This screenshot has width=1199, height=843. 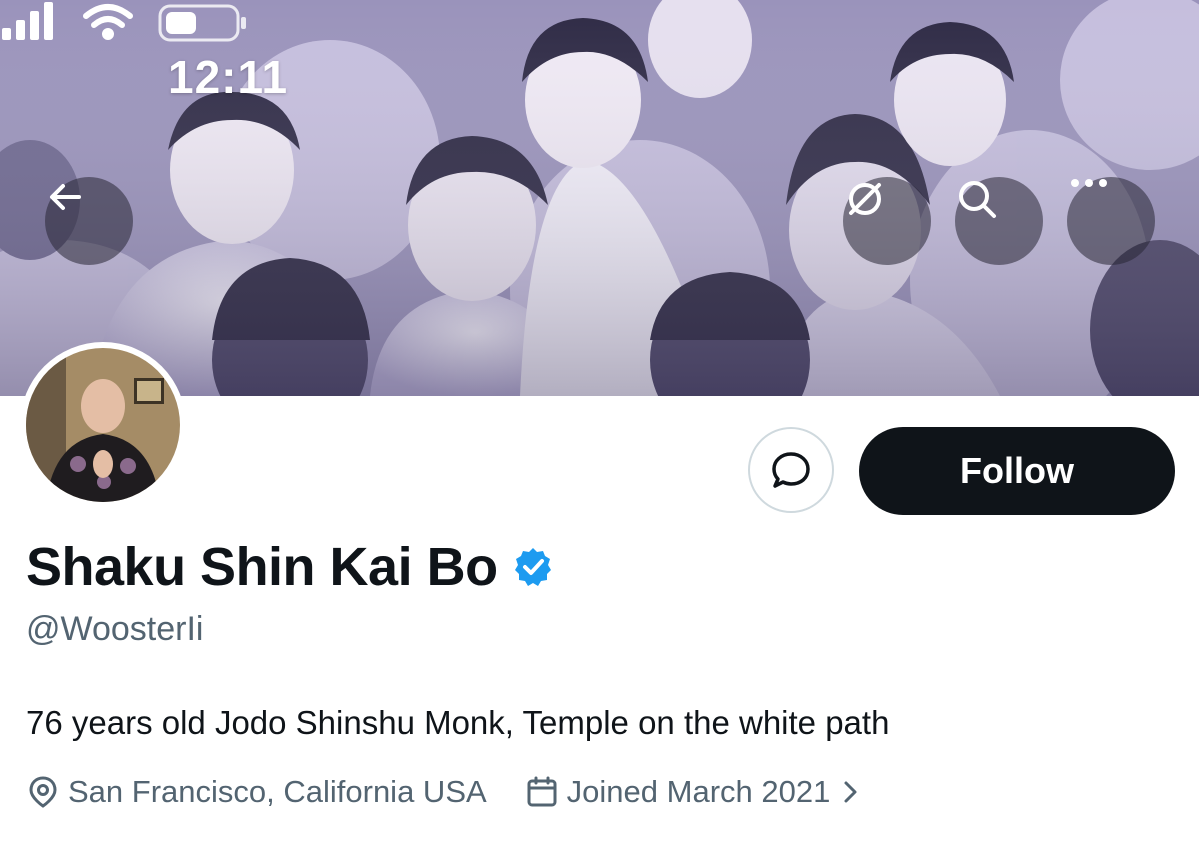 What do you see at coordinates (1017, 471) in the screenshot?
I see `follow-button: Follow` at bounding box center [1017, 471].